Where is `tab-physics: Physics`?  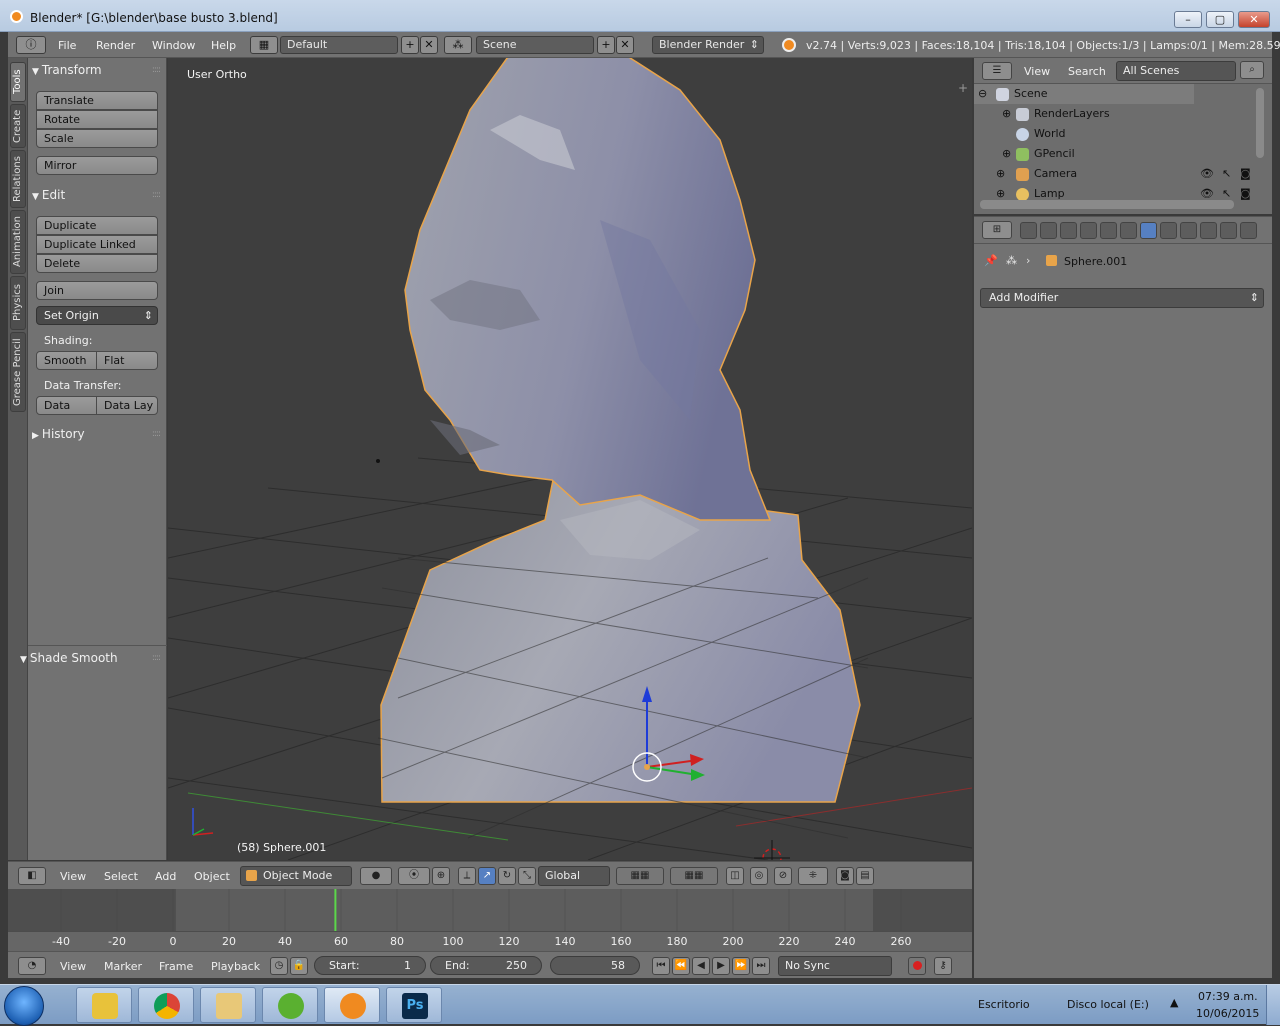
tab-physics: Physics is located at coordinates (18, 303).